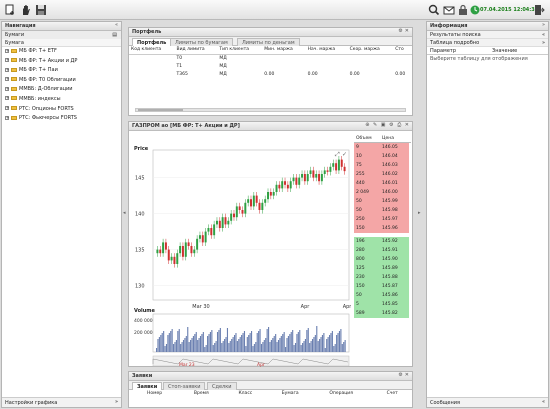  I want to click on bid-row: 125 145.89, so click(381, 268).